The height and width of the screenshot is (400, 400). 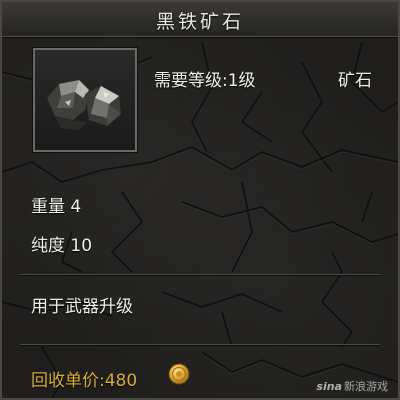 I want to click on tooltip-title-bar: 黑铁矿石, so click(x=200, y=19).